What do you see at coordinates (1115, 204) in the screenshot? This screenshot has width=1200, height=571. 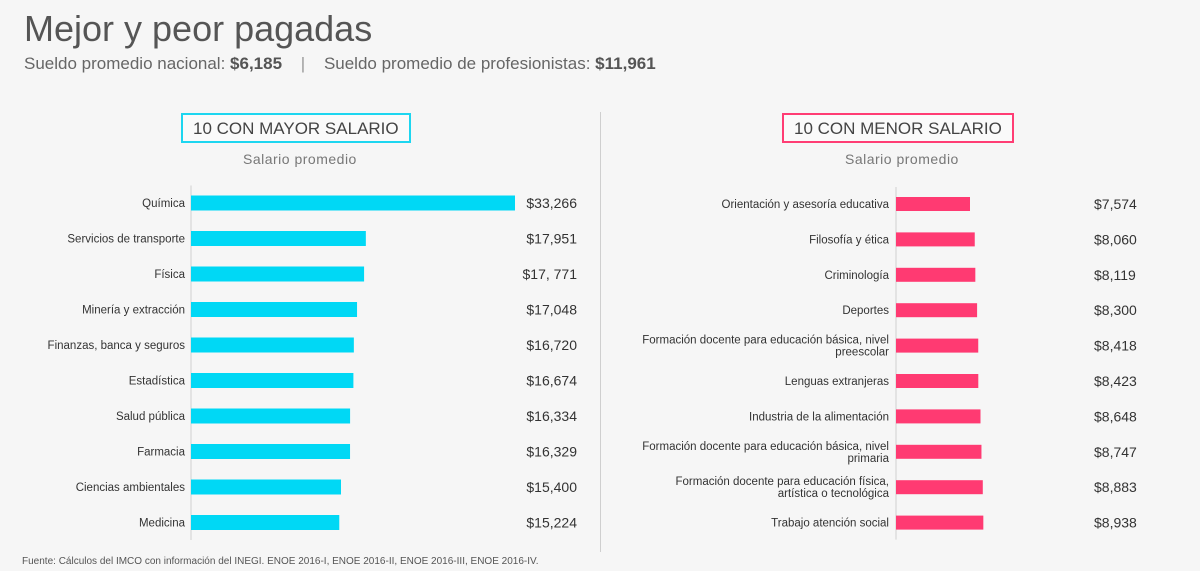 I see `bottom-value-label: $7,574` at bounding box center [1115, 204].